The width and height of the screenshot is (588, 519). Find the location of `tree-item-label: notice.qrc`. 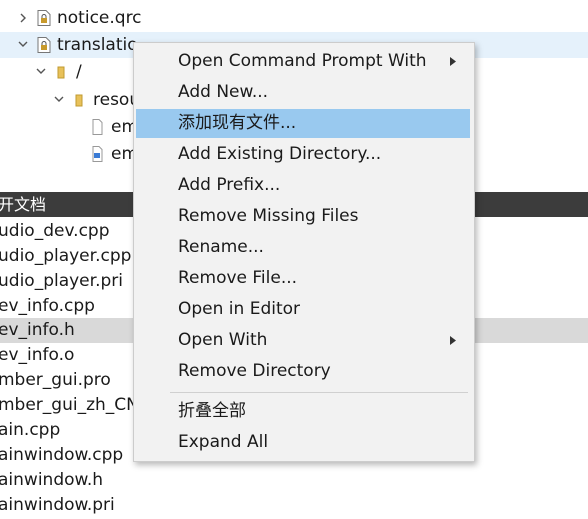

tree-item-label: notice.qrc is located at coordinates (99, 18).